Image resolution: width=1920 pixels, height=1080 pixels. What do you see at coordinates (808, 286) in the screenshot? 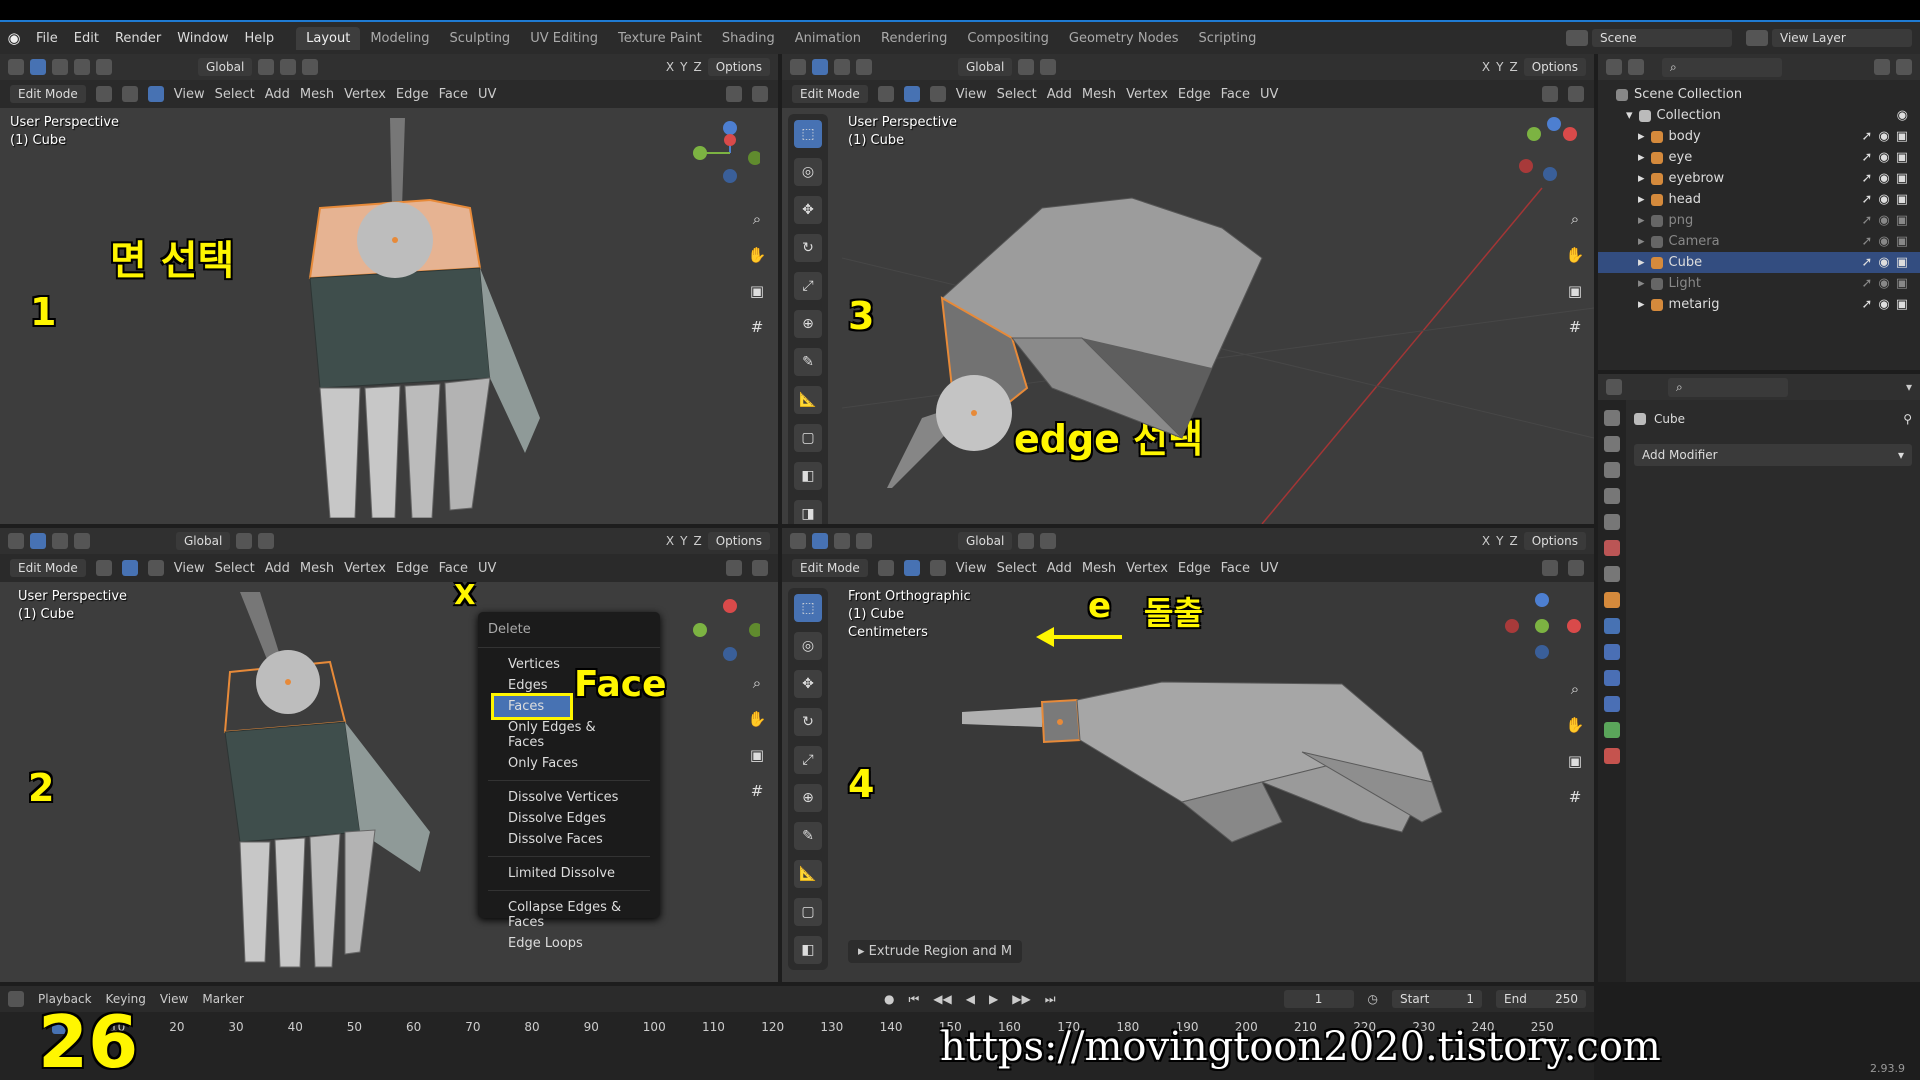
I see `scale-tool-icon: ⤢` at bounding box center [808, 286].